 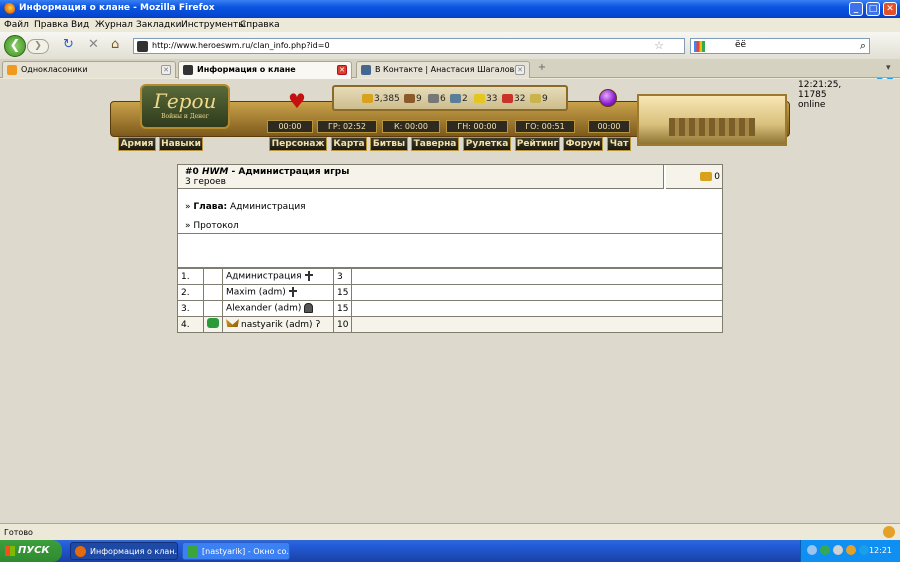 I want to click on gold-icon, so click(x=367, y=98).